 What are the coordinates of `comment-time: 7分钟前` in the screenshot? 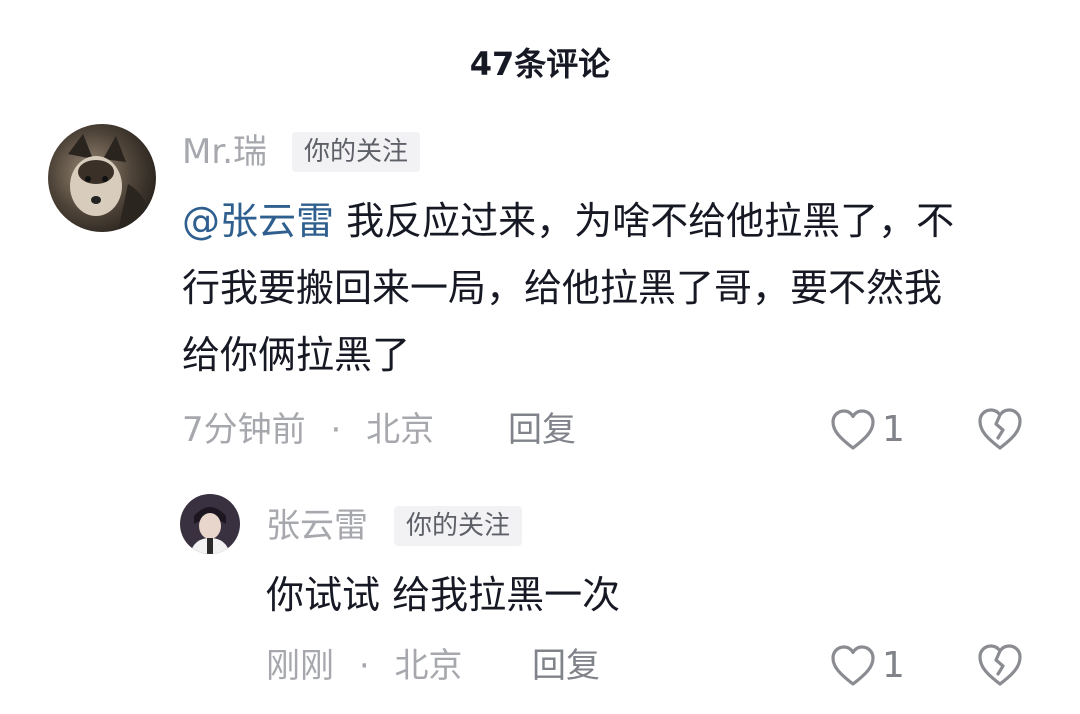 It's located at (244, 430).